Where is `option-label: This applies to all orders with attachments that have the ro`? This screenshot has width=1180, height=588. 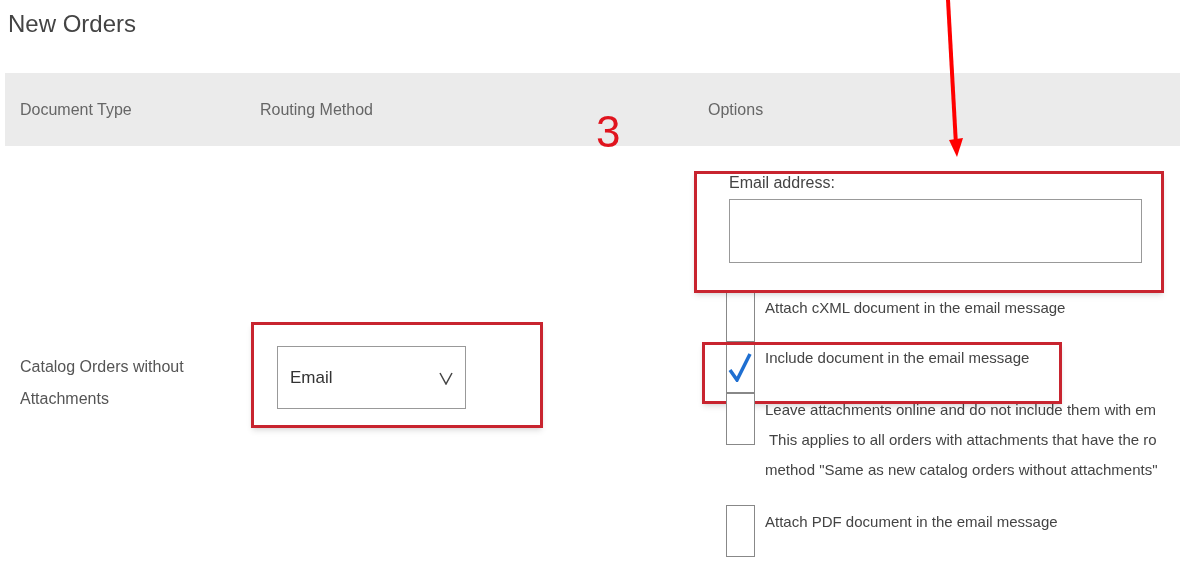 option-label: This applies to all orders with attachments that have the ro is located at coordinates (962, 440).